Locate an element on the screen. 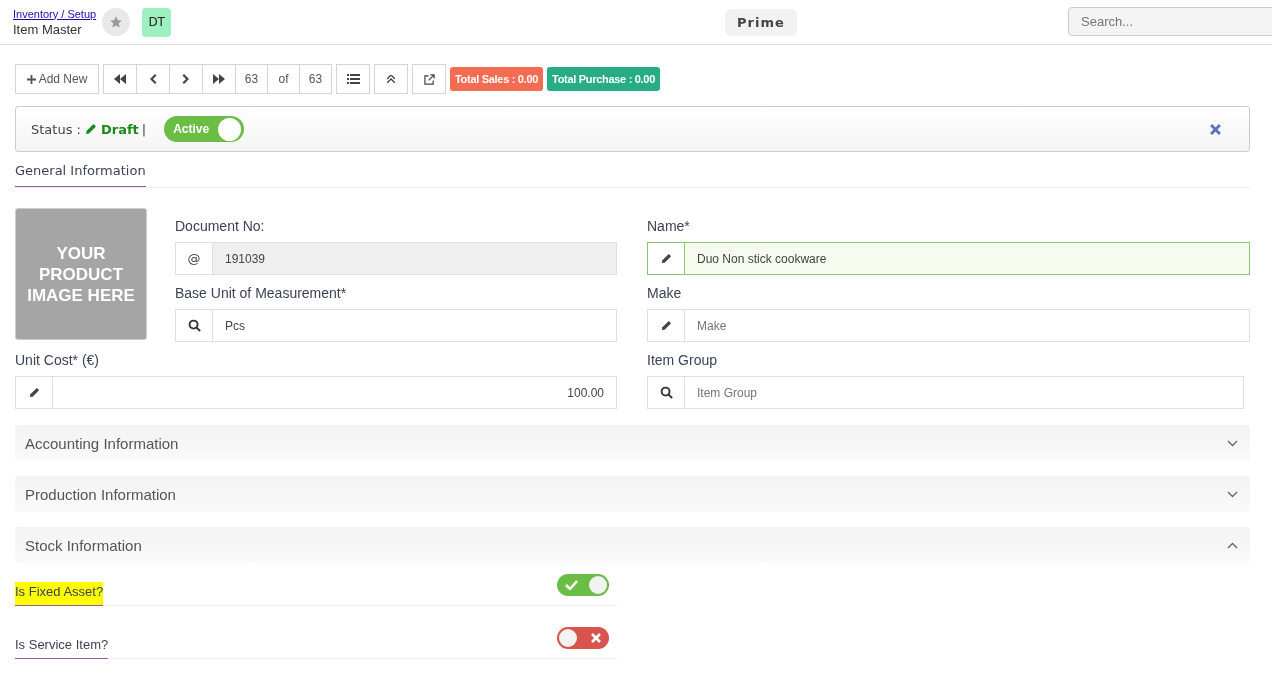  switch-label: Is Fixed Asset? is located at coordinates (59, 594).